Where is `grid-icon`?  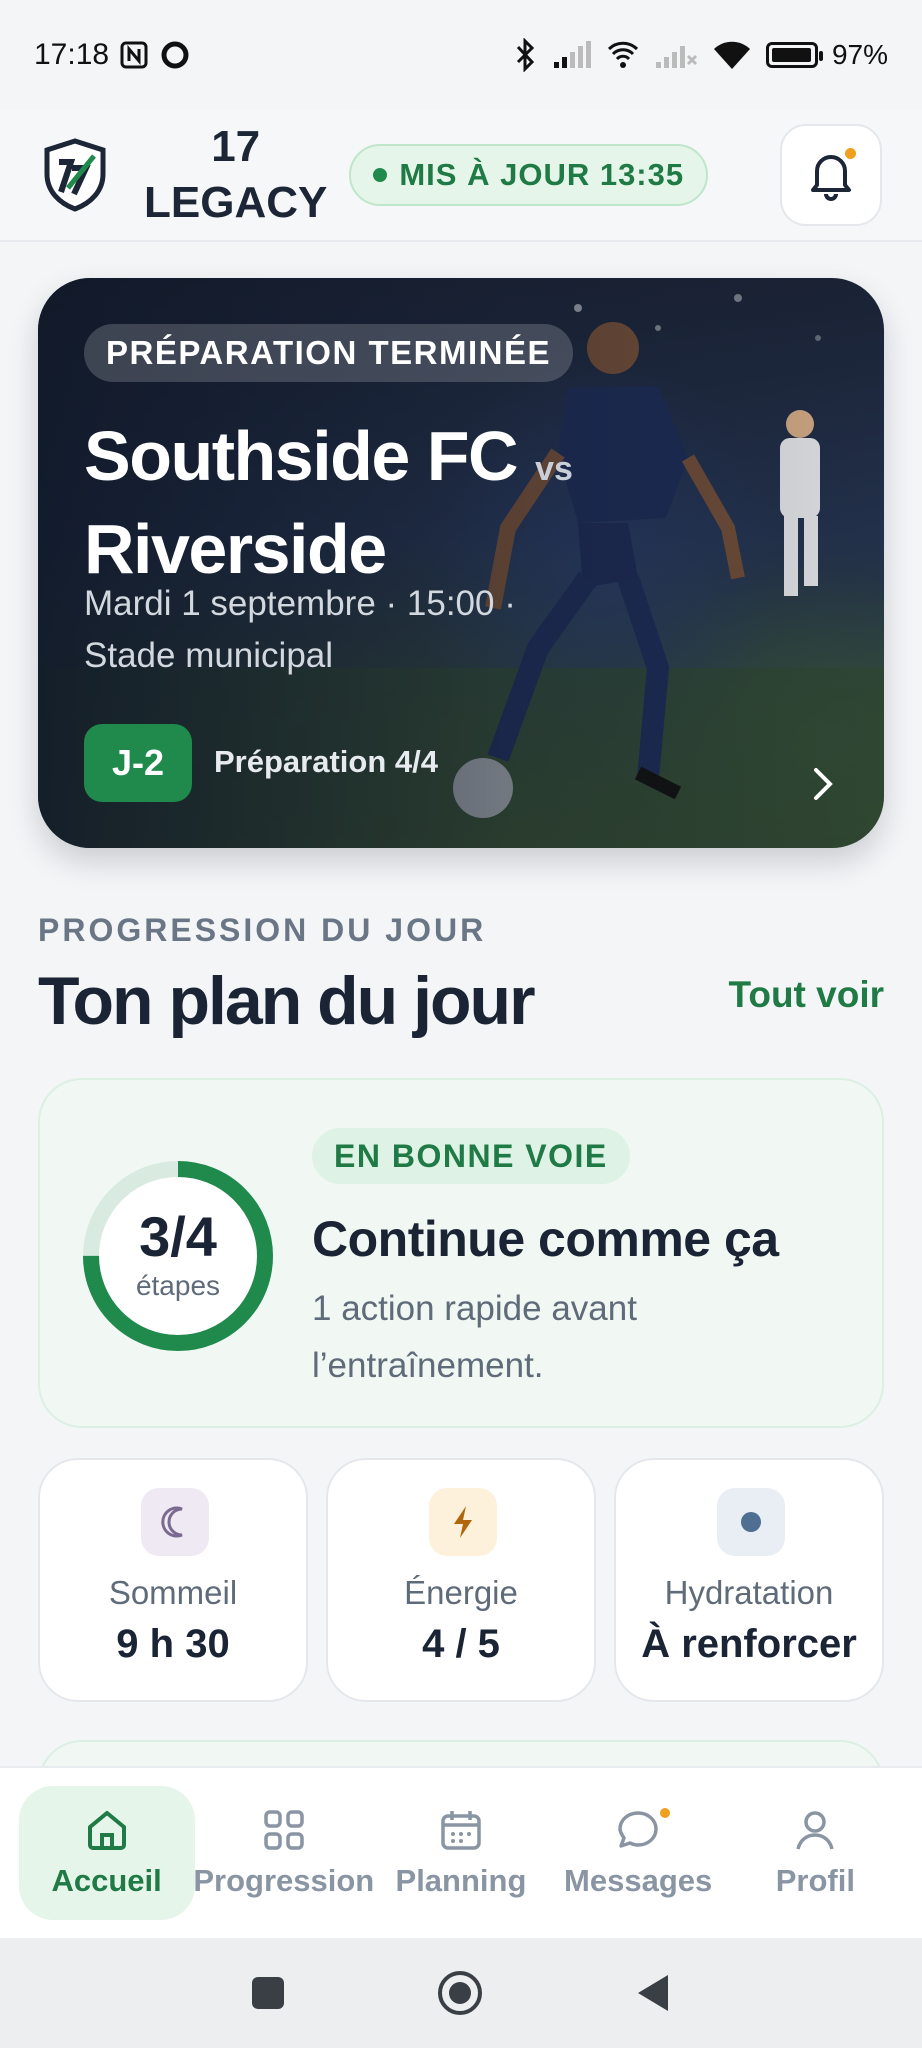 grid-icon is located at coordinates (284, 1830).